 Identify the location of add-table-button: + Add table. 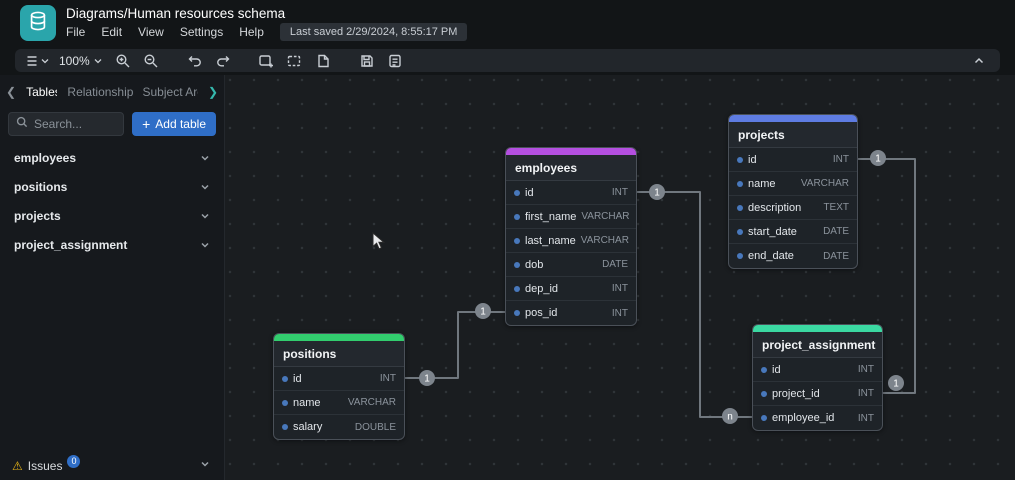
(174, 124).